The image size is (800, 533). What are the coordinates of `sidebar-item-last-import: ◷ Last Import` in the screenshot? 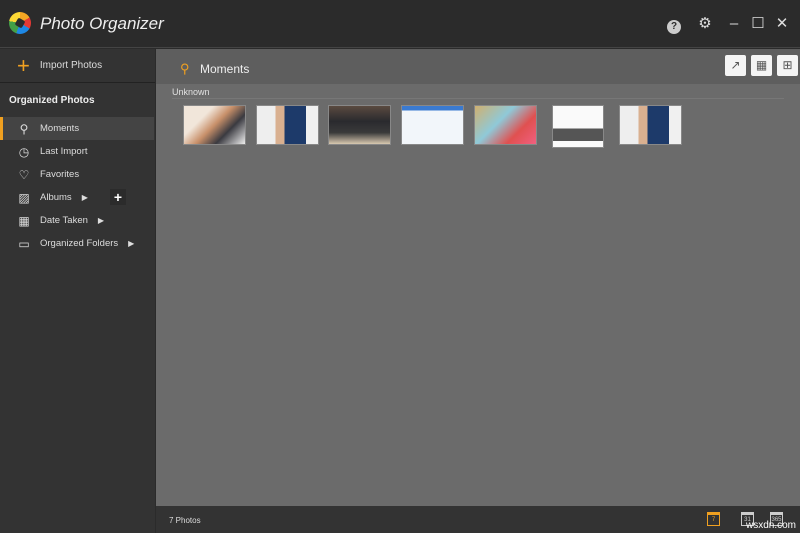 It's located at (77, 151).